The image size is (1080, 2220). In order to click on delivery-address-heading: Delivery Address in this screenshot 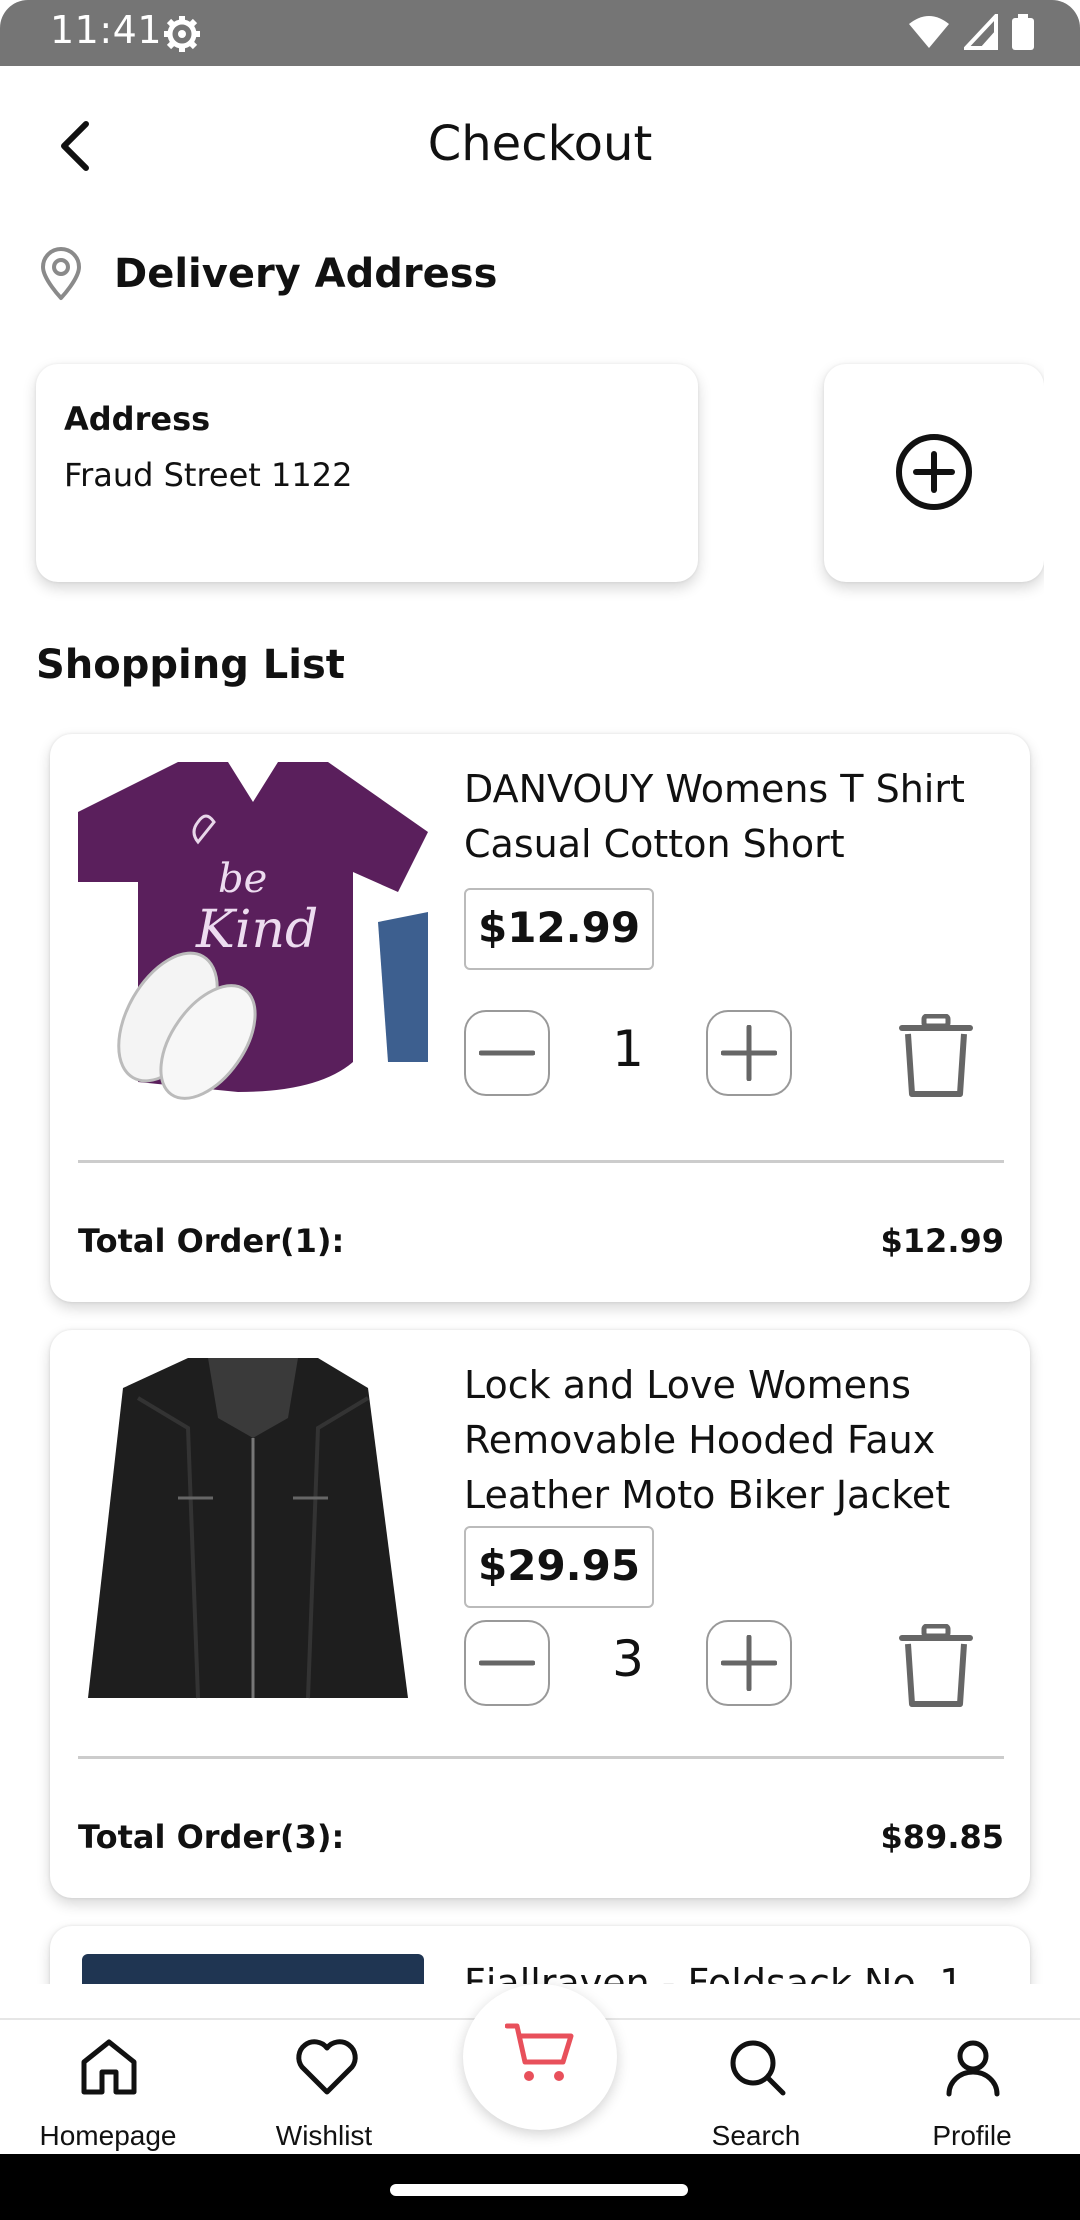, I will do `click(266, 274)`.